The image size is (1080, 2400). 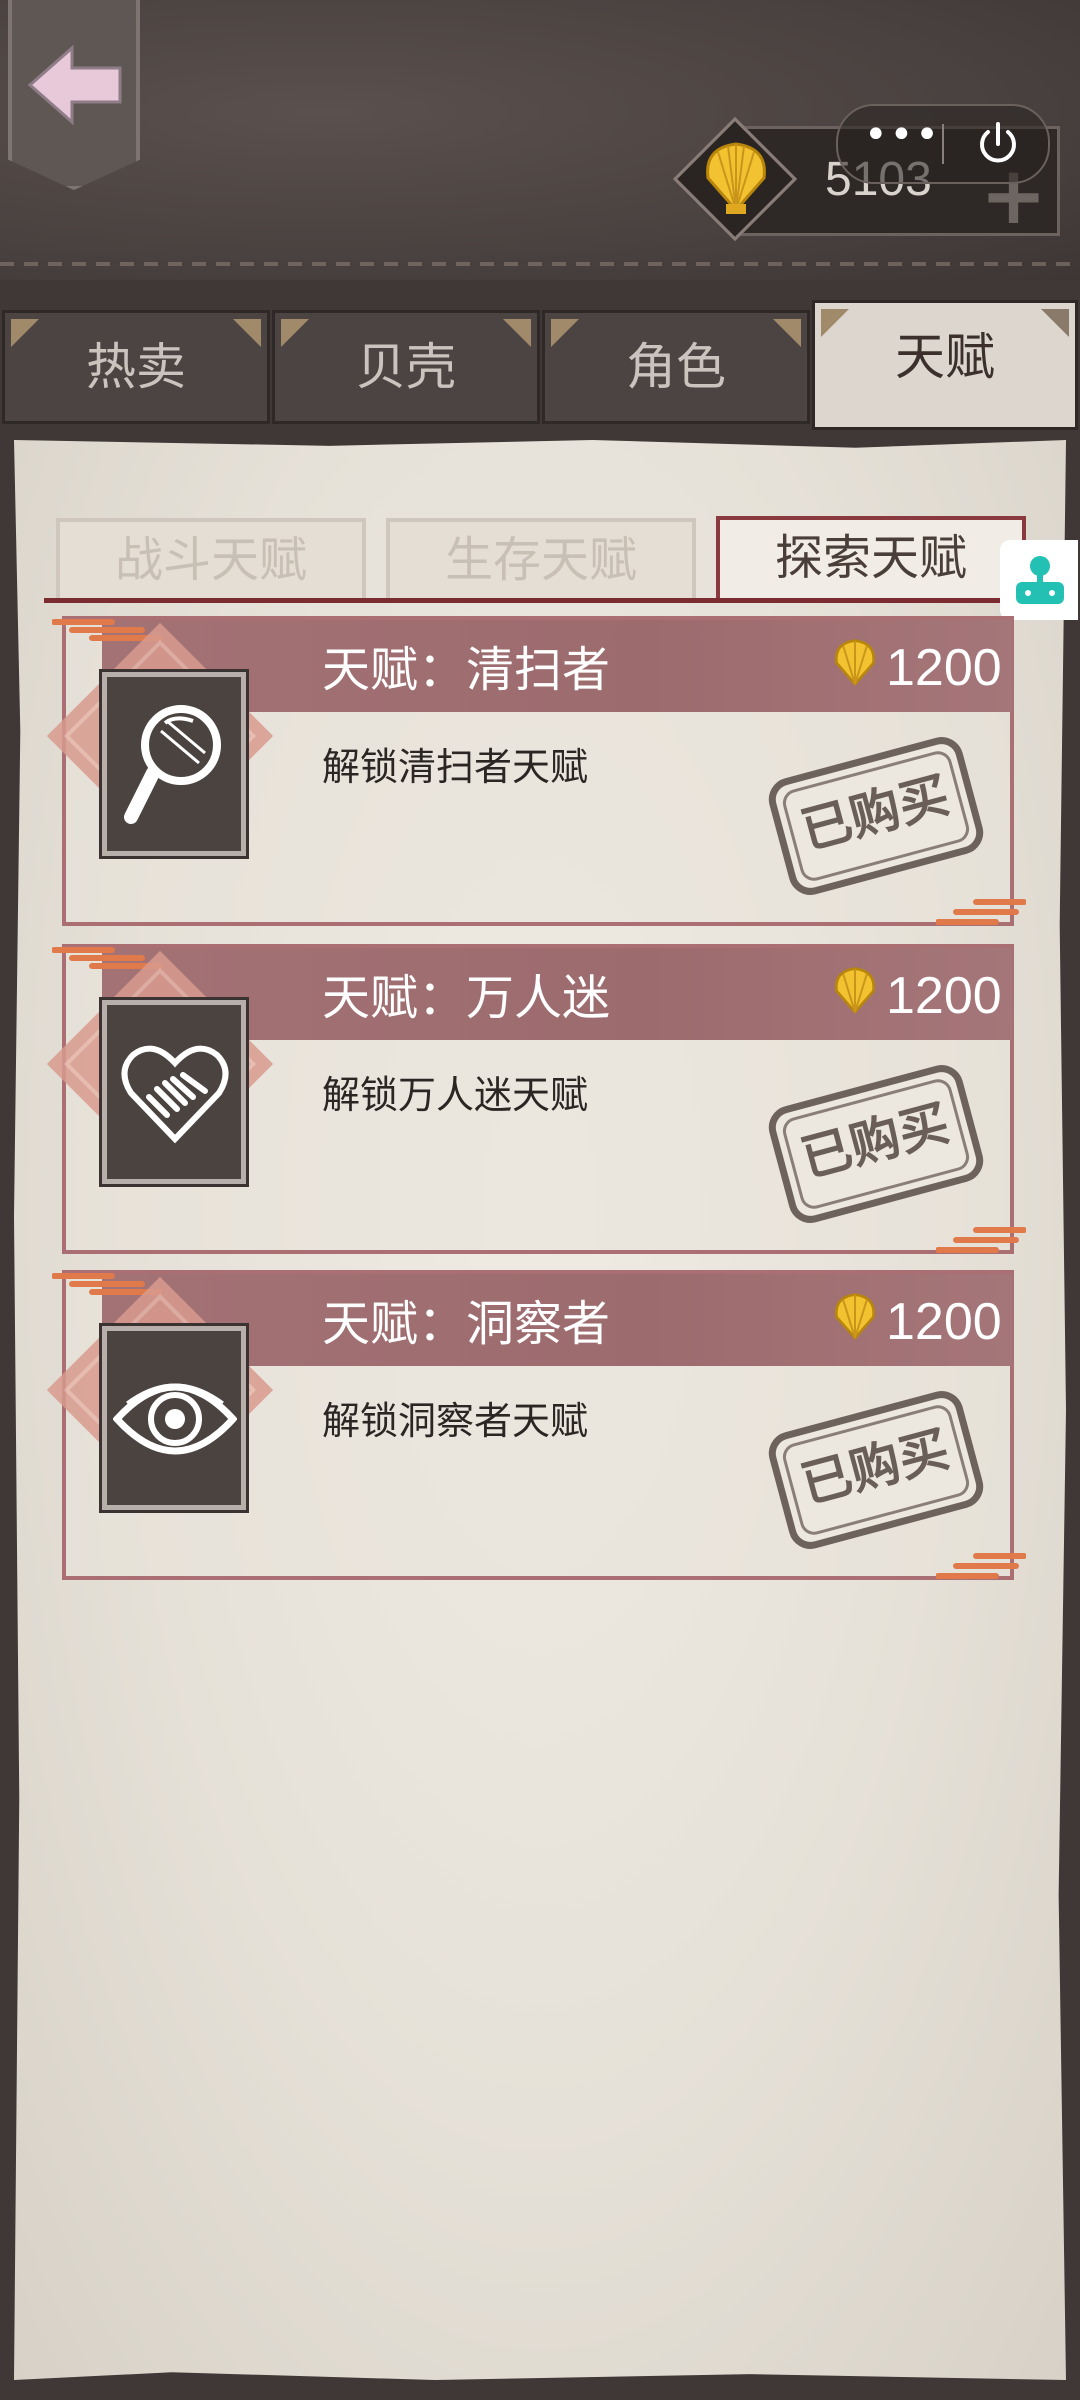 I want to click on tab-hot-sale: 热卖, so click(x=136, y=367).